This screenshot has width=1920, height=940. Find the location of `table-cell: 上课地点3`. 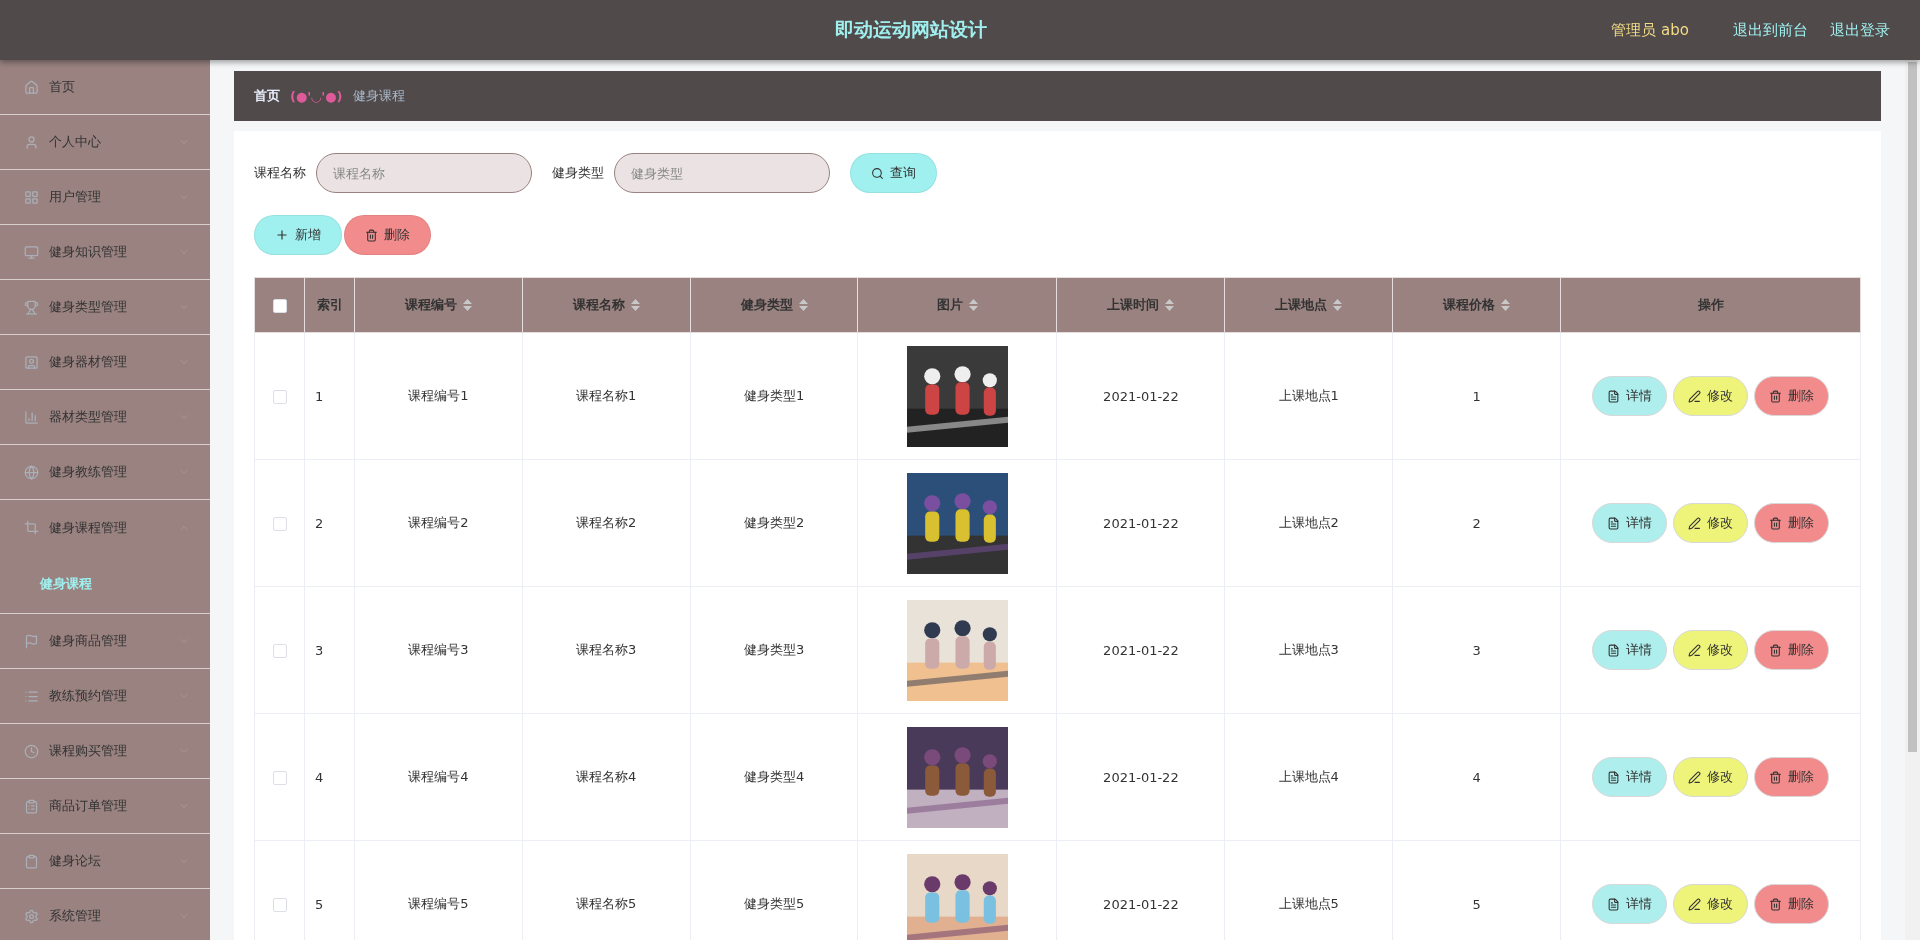

table-cell: 上课地点3 is located at coordinates (1308, 649).